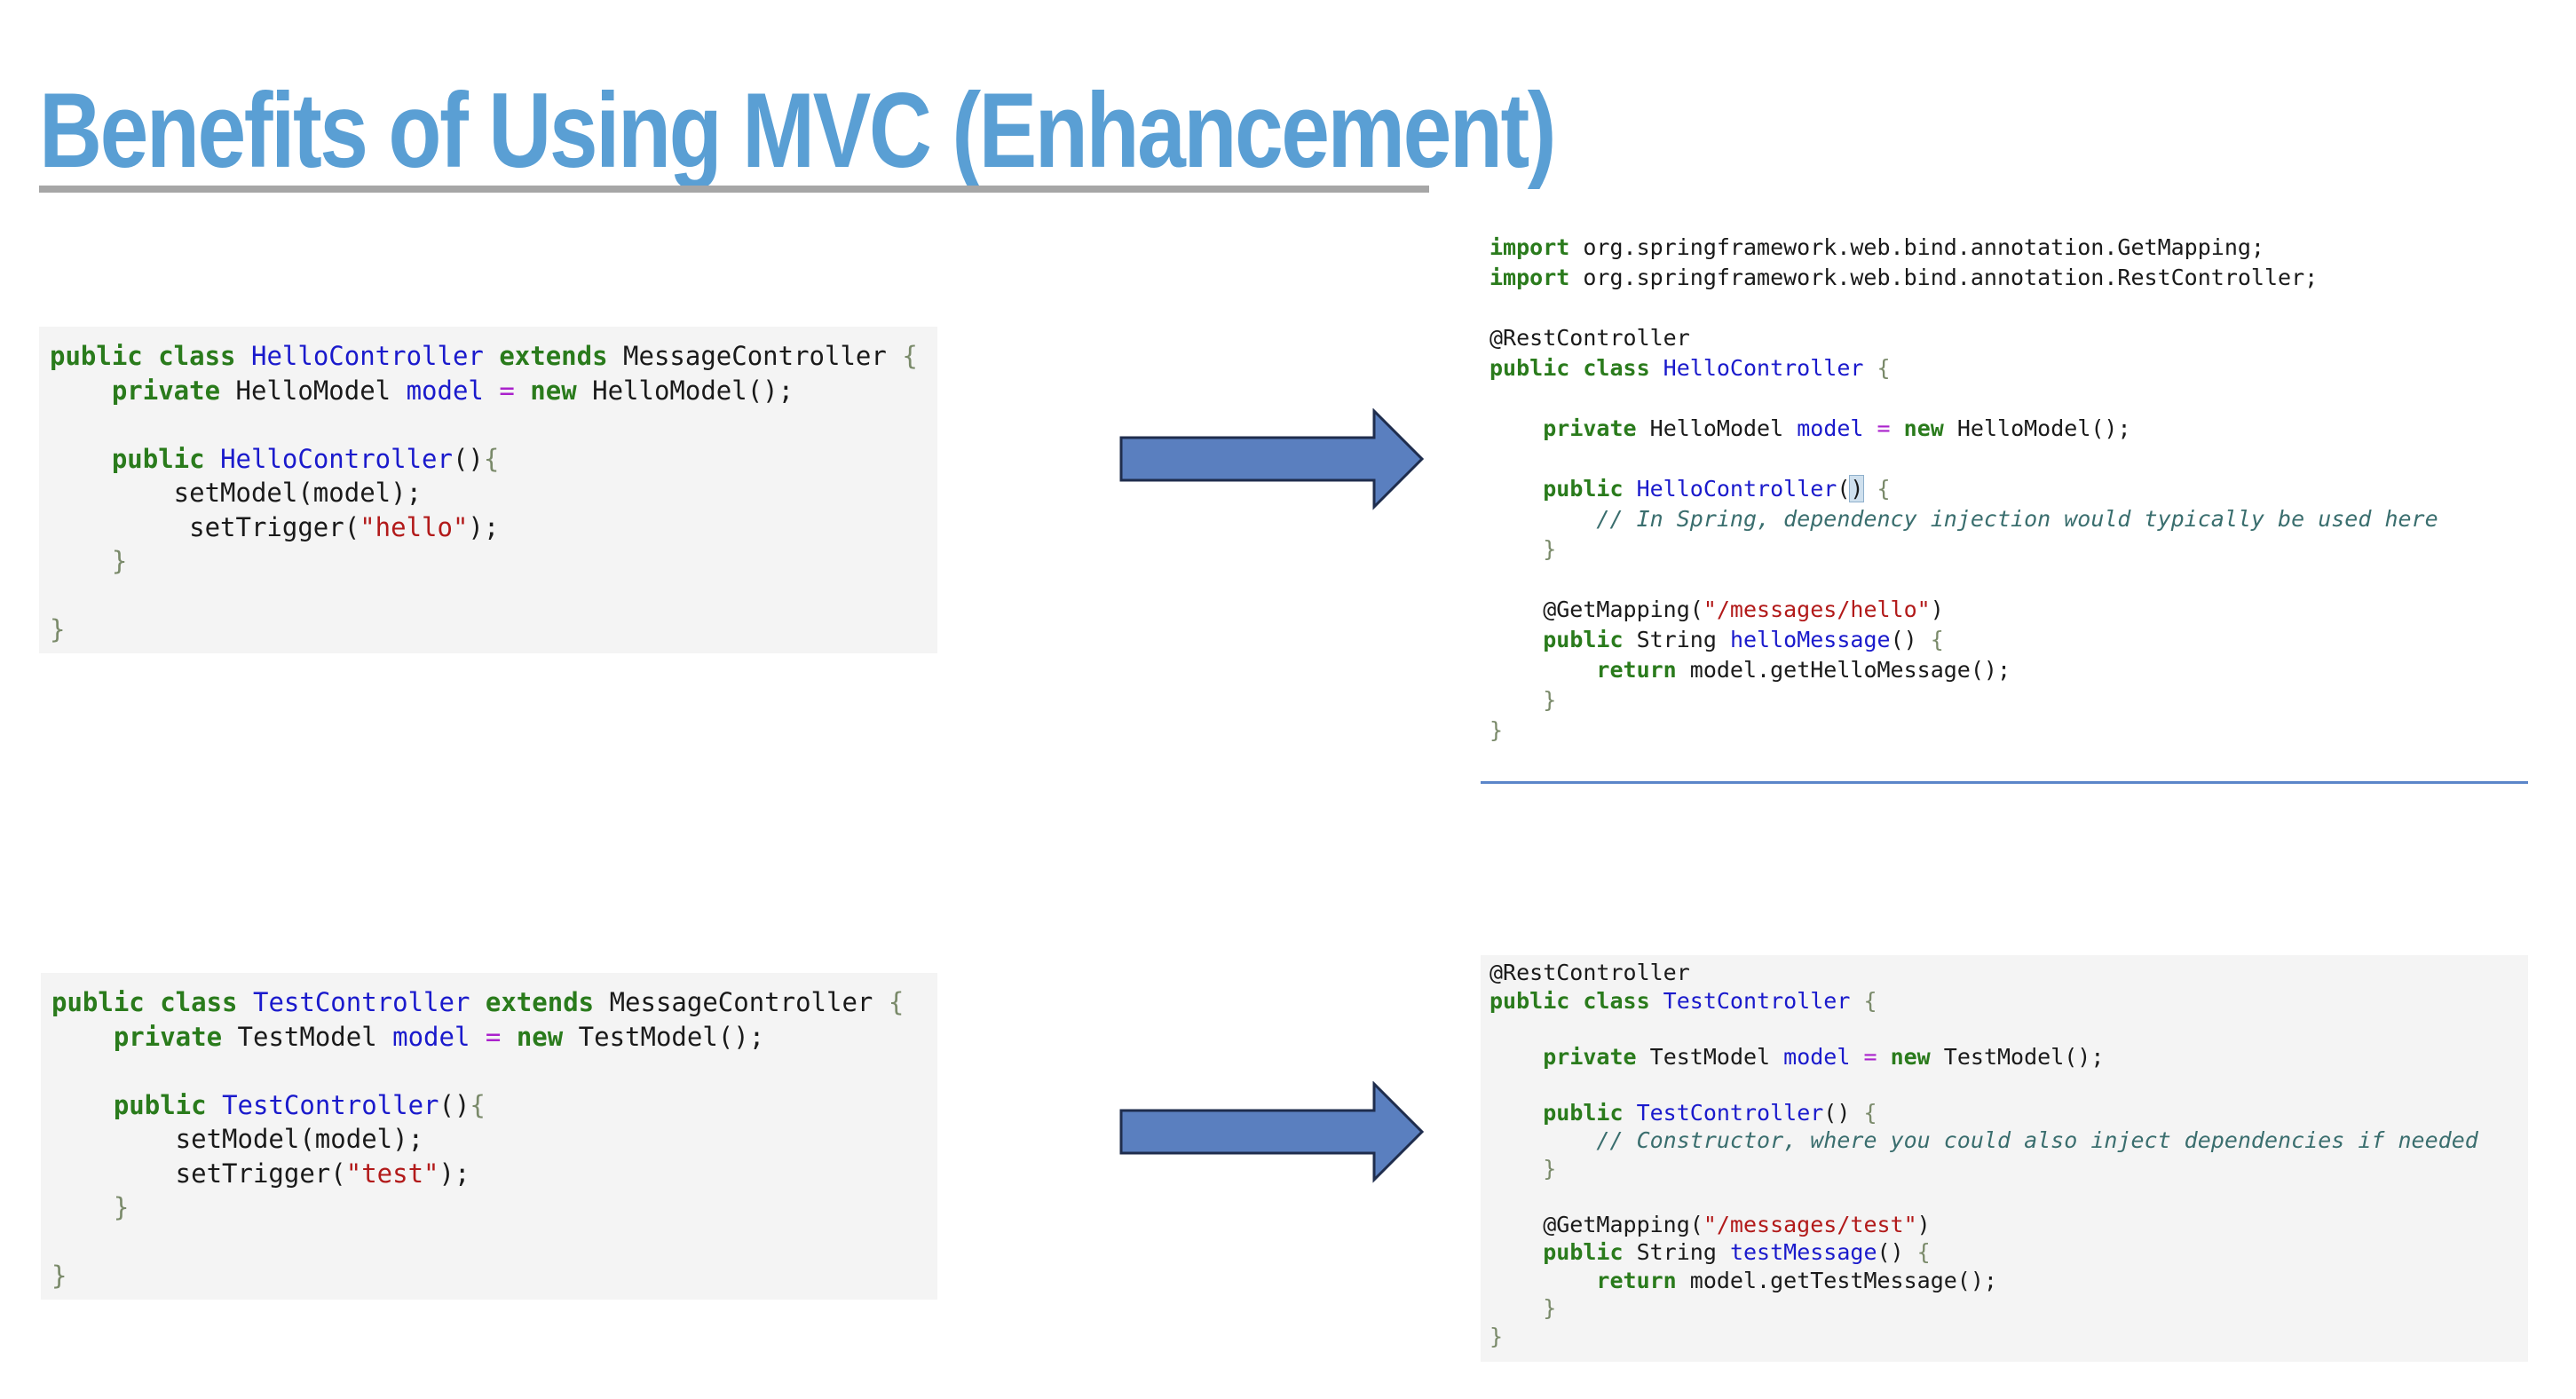 This screenshot has width=2576, height=1399. What do you see at coordinates (489, 1105) in the screenshot?
I see `code-line: public TestController(){` at bounding box center [489, 1105].